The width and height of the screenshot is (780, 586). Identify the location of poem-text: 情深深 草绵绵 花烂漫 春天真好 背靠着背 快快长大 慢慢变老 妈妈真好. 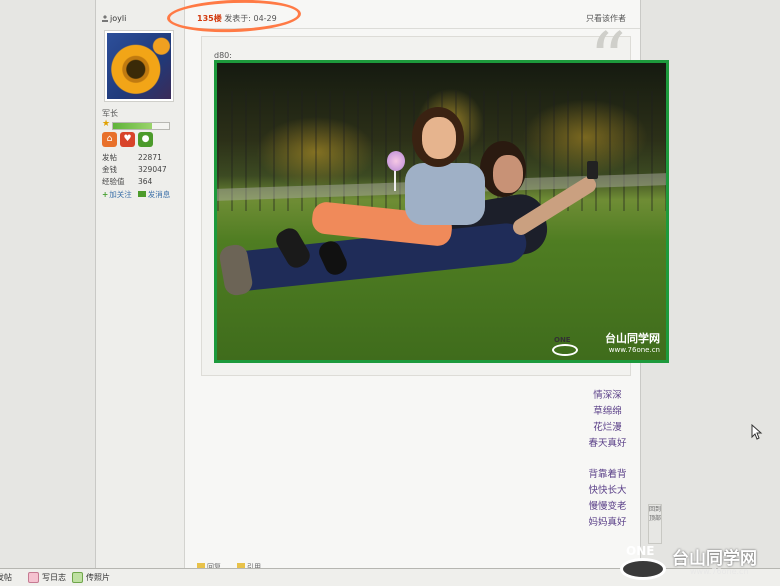
(607, 459).